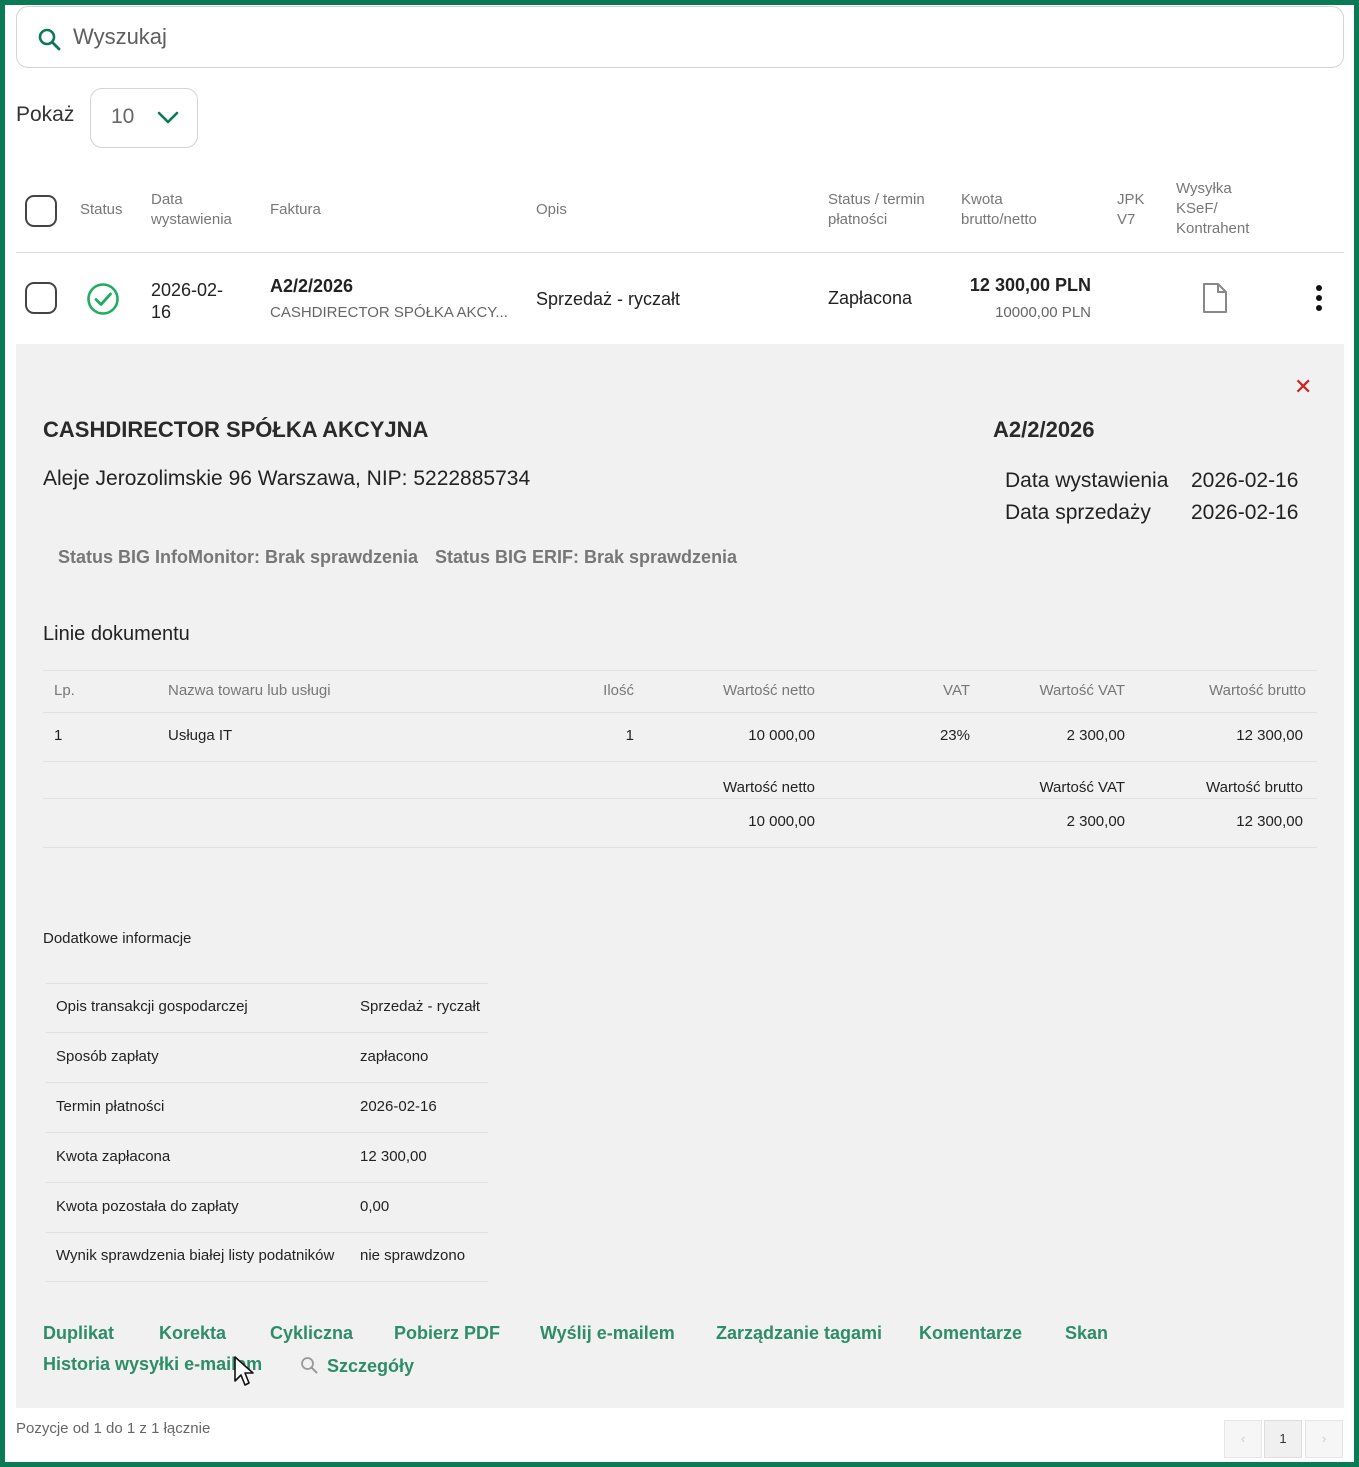 The image size is (1359, 1467). I want to click on sale-date-label: Data sprzedaży, so click(1078, 512).